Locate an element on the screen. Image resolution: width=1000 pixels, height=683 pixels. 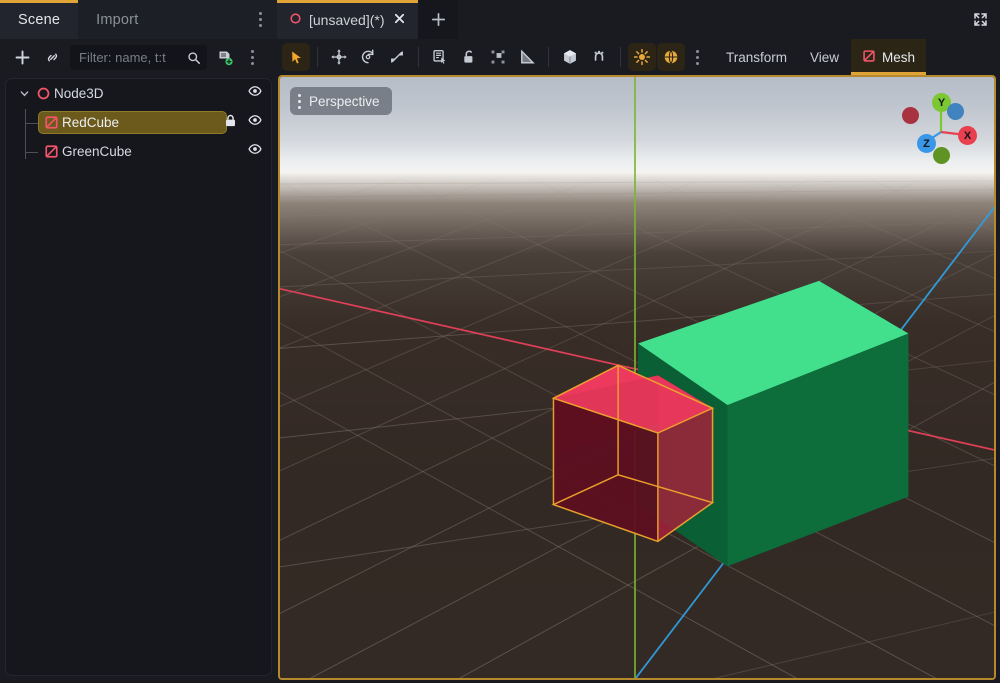
view-mode-chip: Perspective is located at coordinates (341, 101).